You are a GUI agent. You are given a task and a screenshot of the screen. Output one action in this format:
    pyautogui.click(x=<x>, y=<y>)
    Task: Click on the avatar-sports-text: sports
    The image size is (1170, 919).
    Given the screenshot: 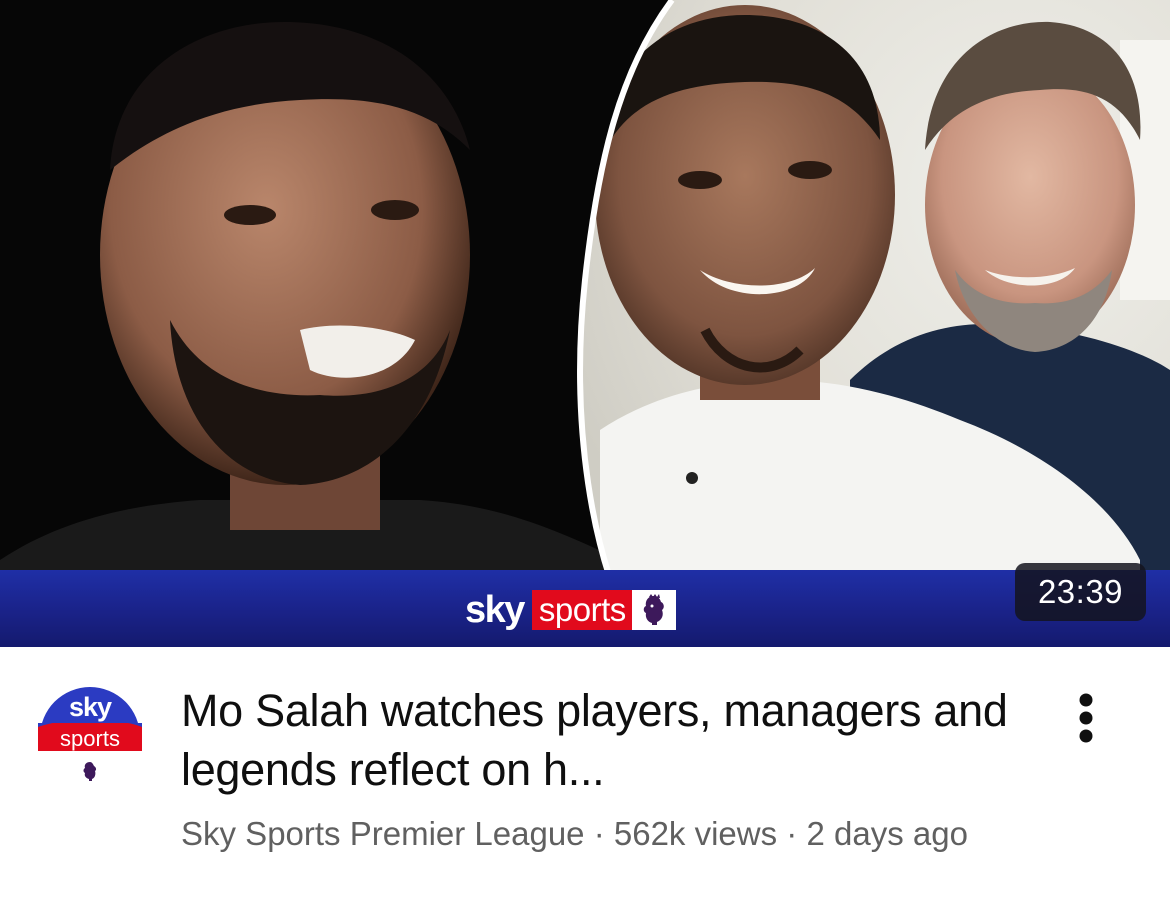 What is the action you would take?
    pyautogui.click(x=90, y=738)
    